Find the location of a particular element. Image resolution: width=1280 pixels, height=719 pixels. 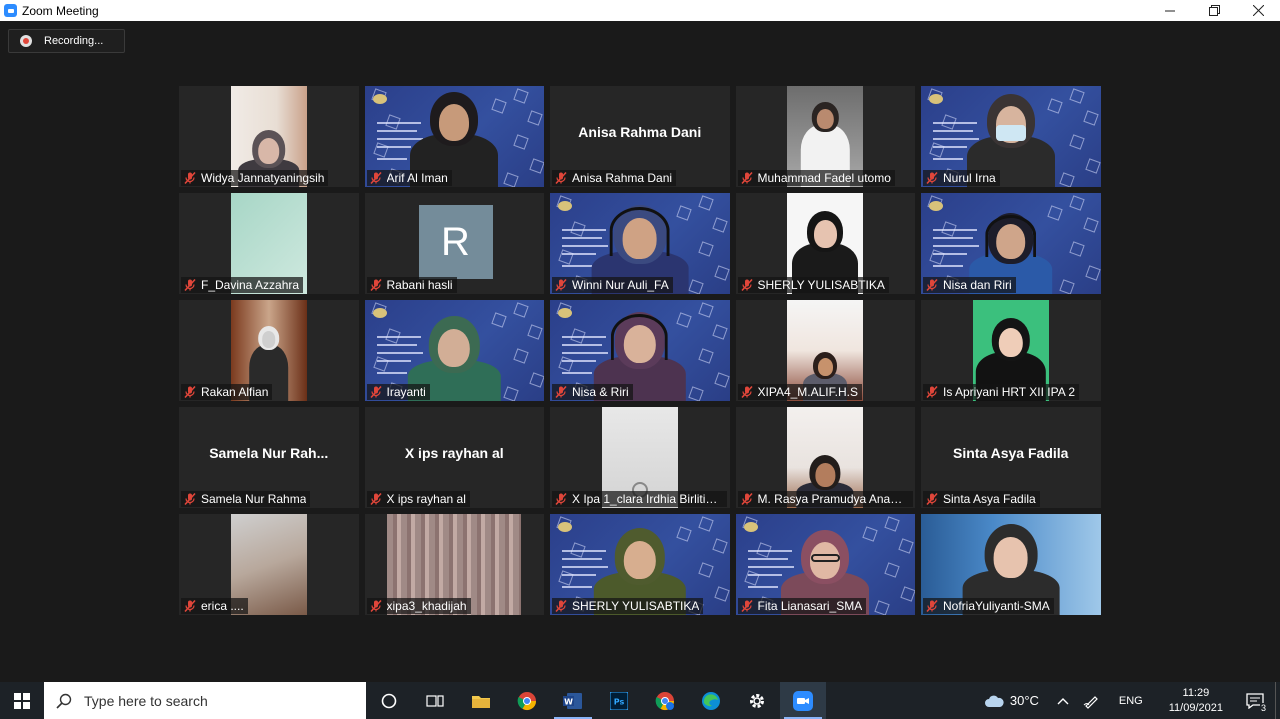

participant-name-label: XIPA4_M.ALIF.H.S is located at coordinates (799, 392).